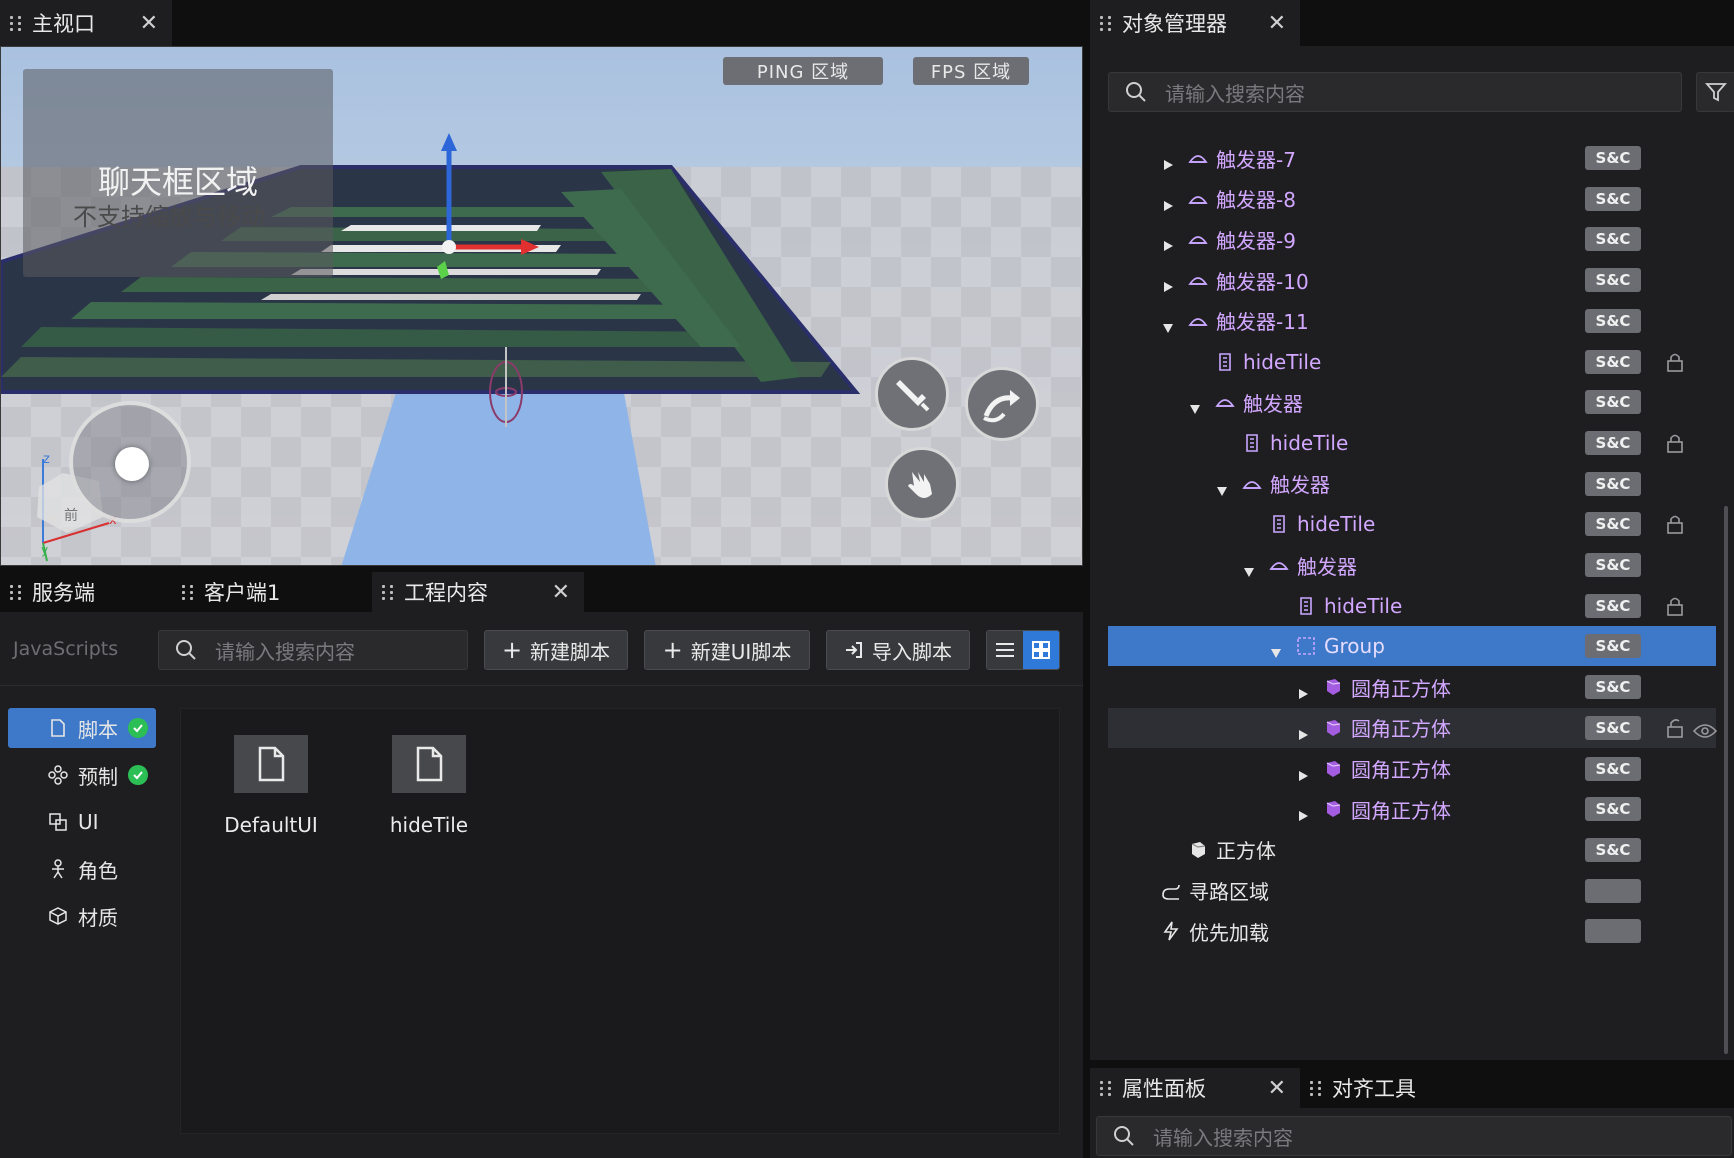  I want to click on list-view-button, so click(1005, 650).